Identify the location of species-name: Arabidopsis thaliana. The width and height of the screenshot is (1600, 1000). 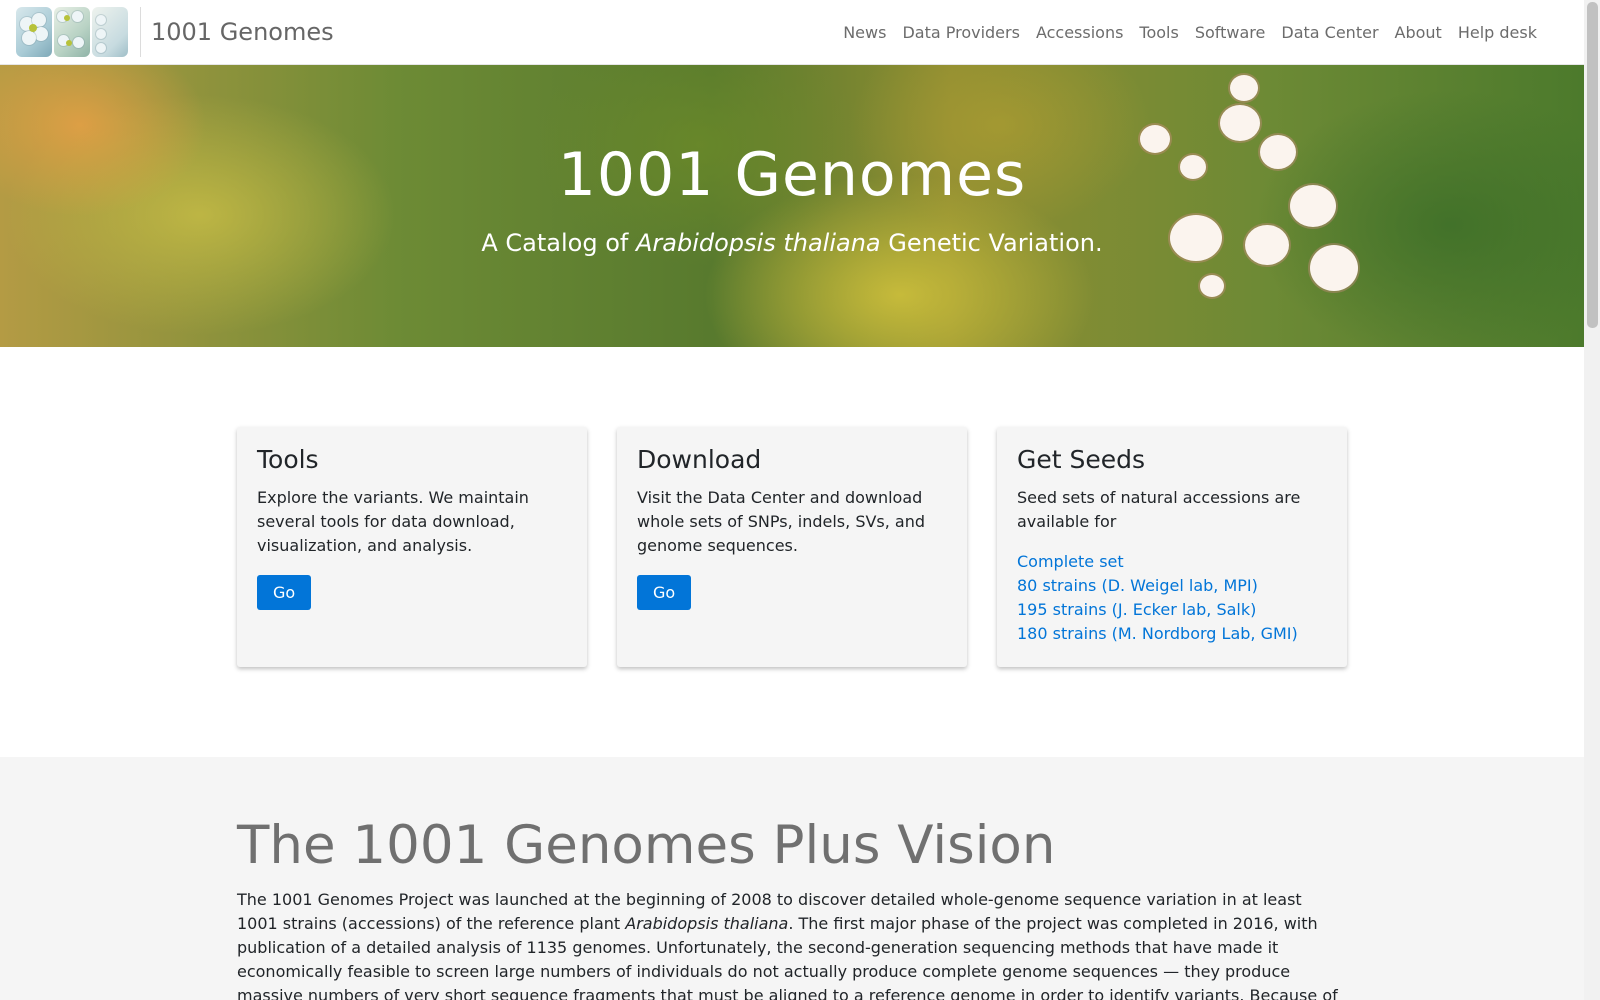
(758, 243).